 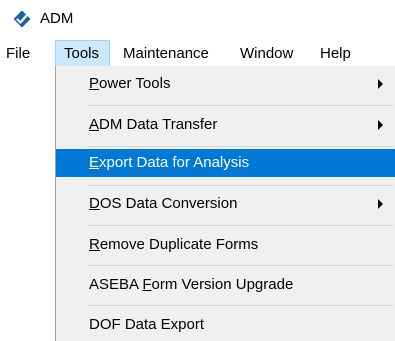 I want to click on menu-bar: File Tools Maintenance Window Help, so click(x=197, y=54).